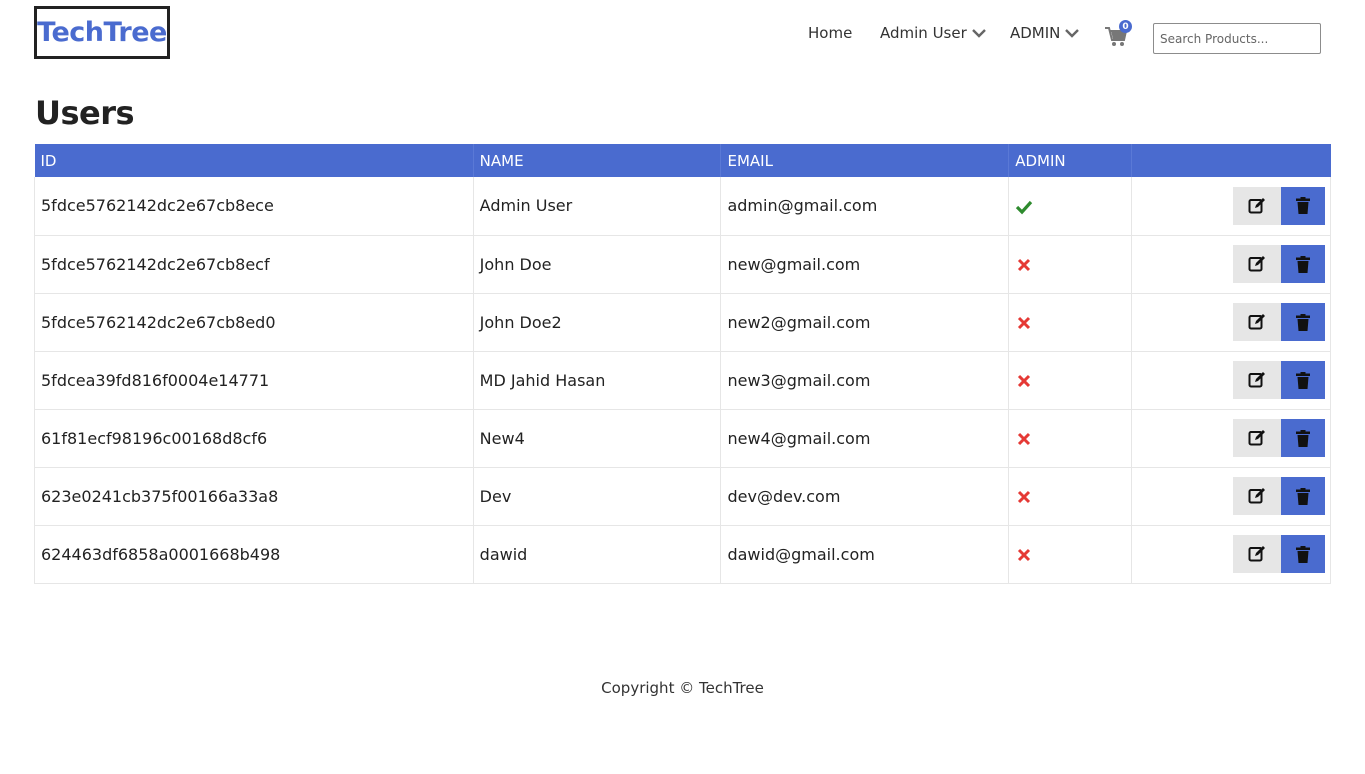  I want to click on navbar: TechTree Home Admin User ADMIN 0, so click(682, 35).